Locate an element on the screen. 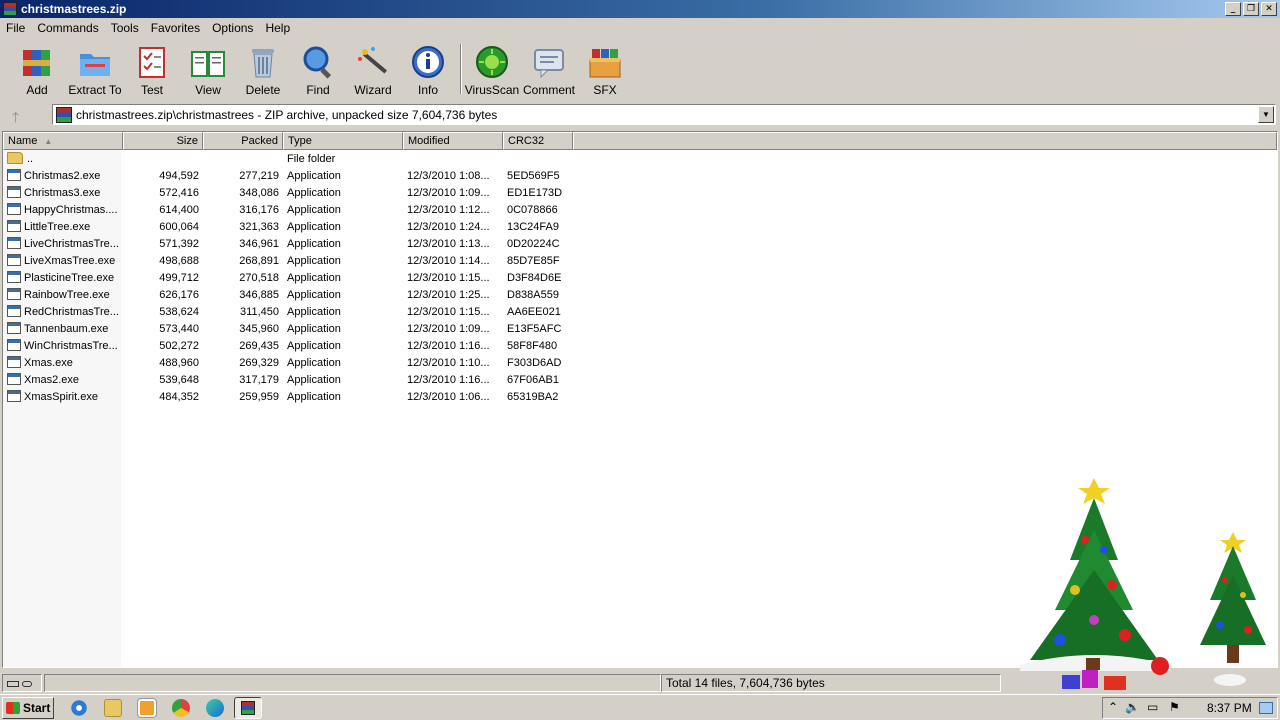 The width and height of the screenshot is (1280, 720). file-packed-cell: 346,961 is located at coordinates (259, 243).